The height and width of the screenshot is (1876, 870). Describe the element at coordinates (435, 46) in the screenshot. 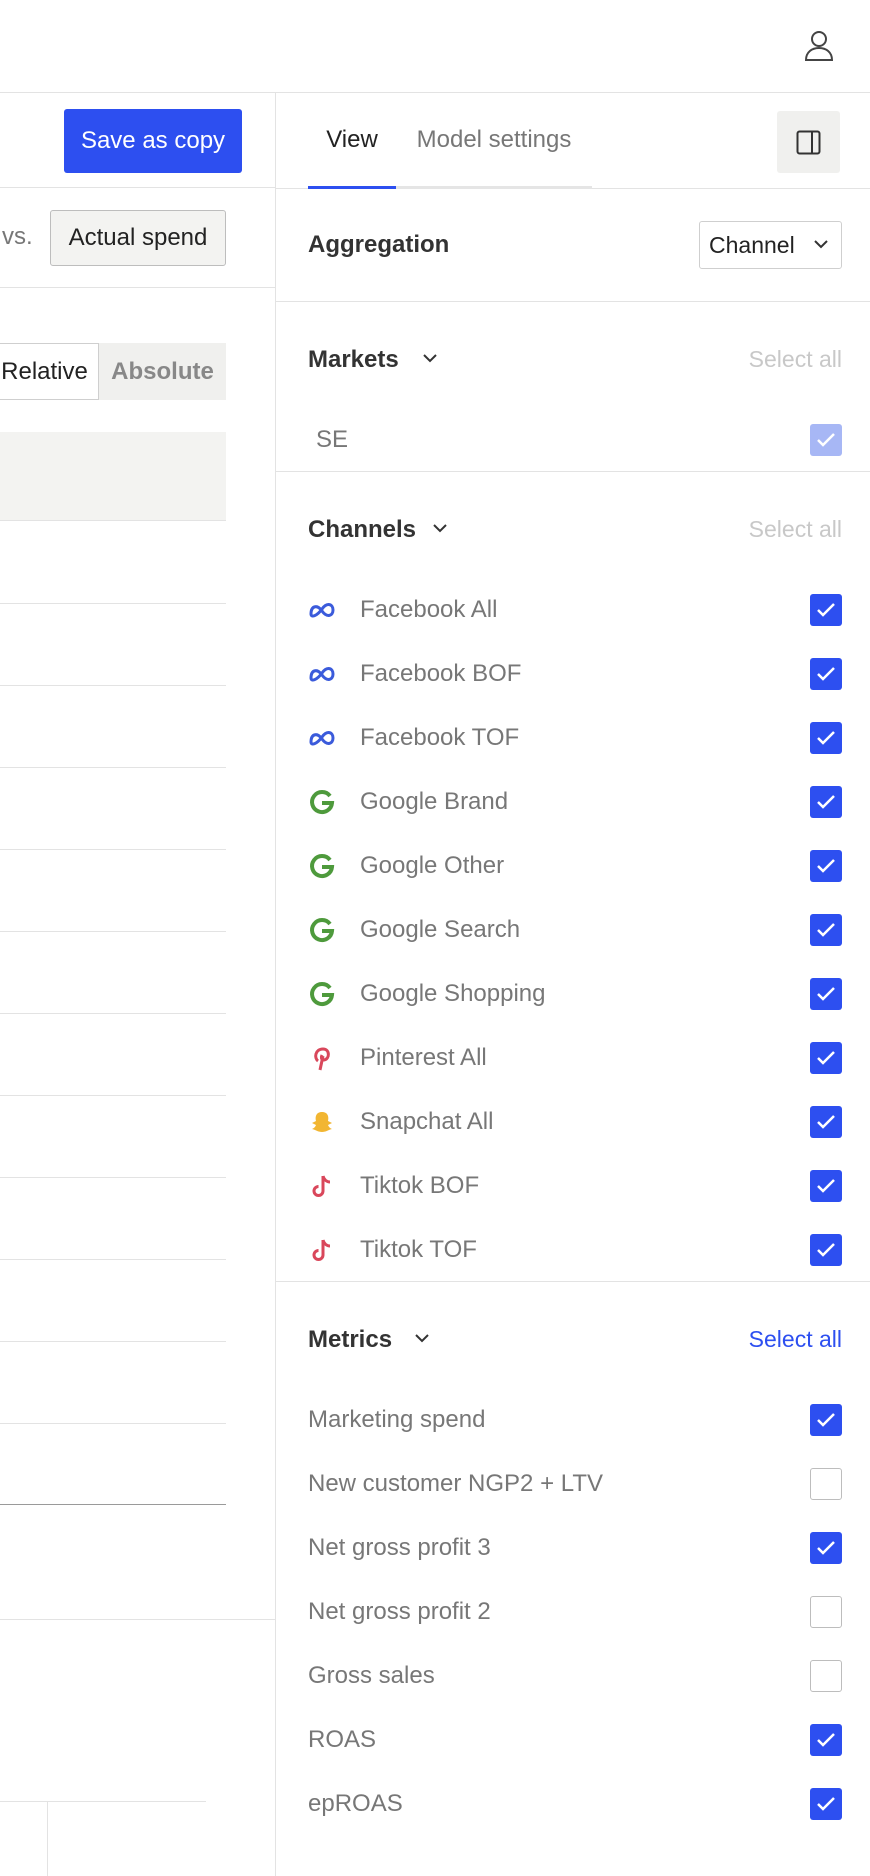

I see `top-bar` at that location.